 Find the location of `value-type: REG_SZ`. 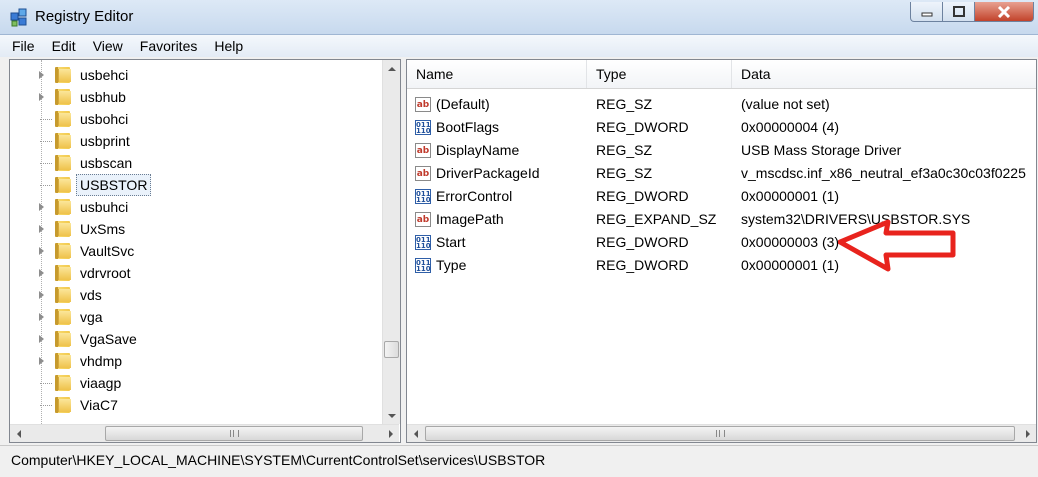

value-type: REG_SZ is located at coordinates (624, 173).